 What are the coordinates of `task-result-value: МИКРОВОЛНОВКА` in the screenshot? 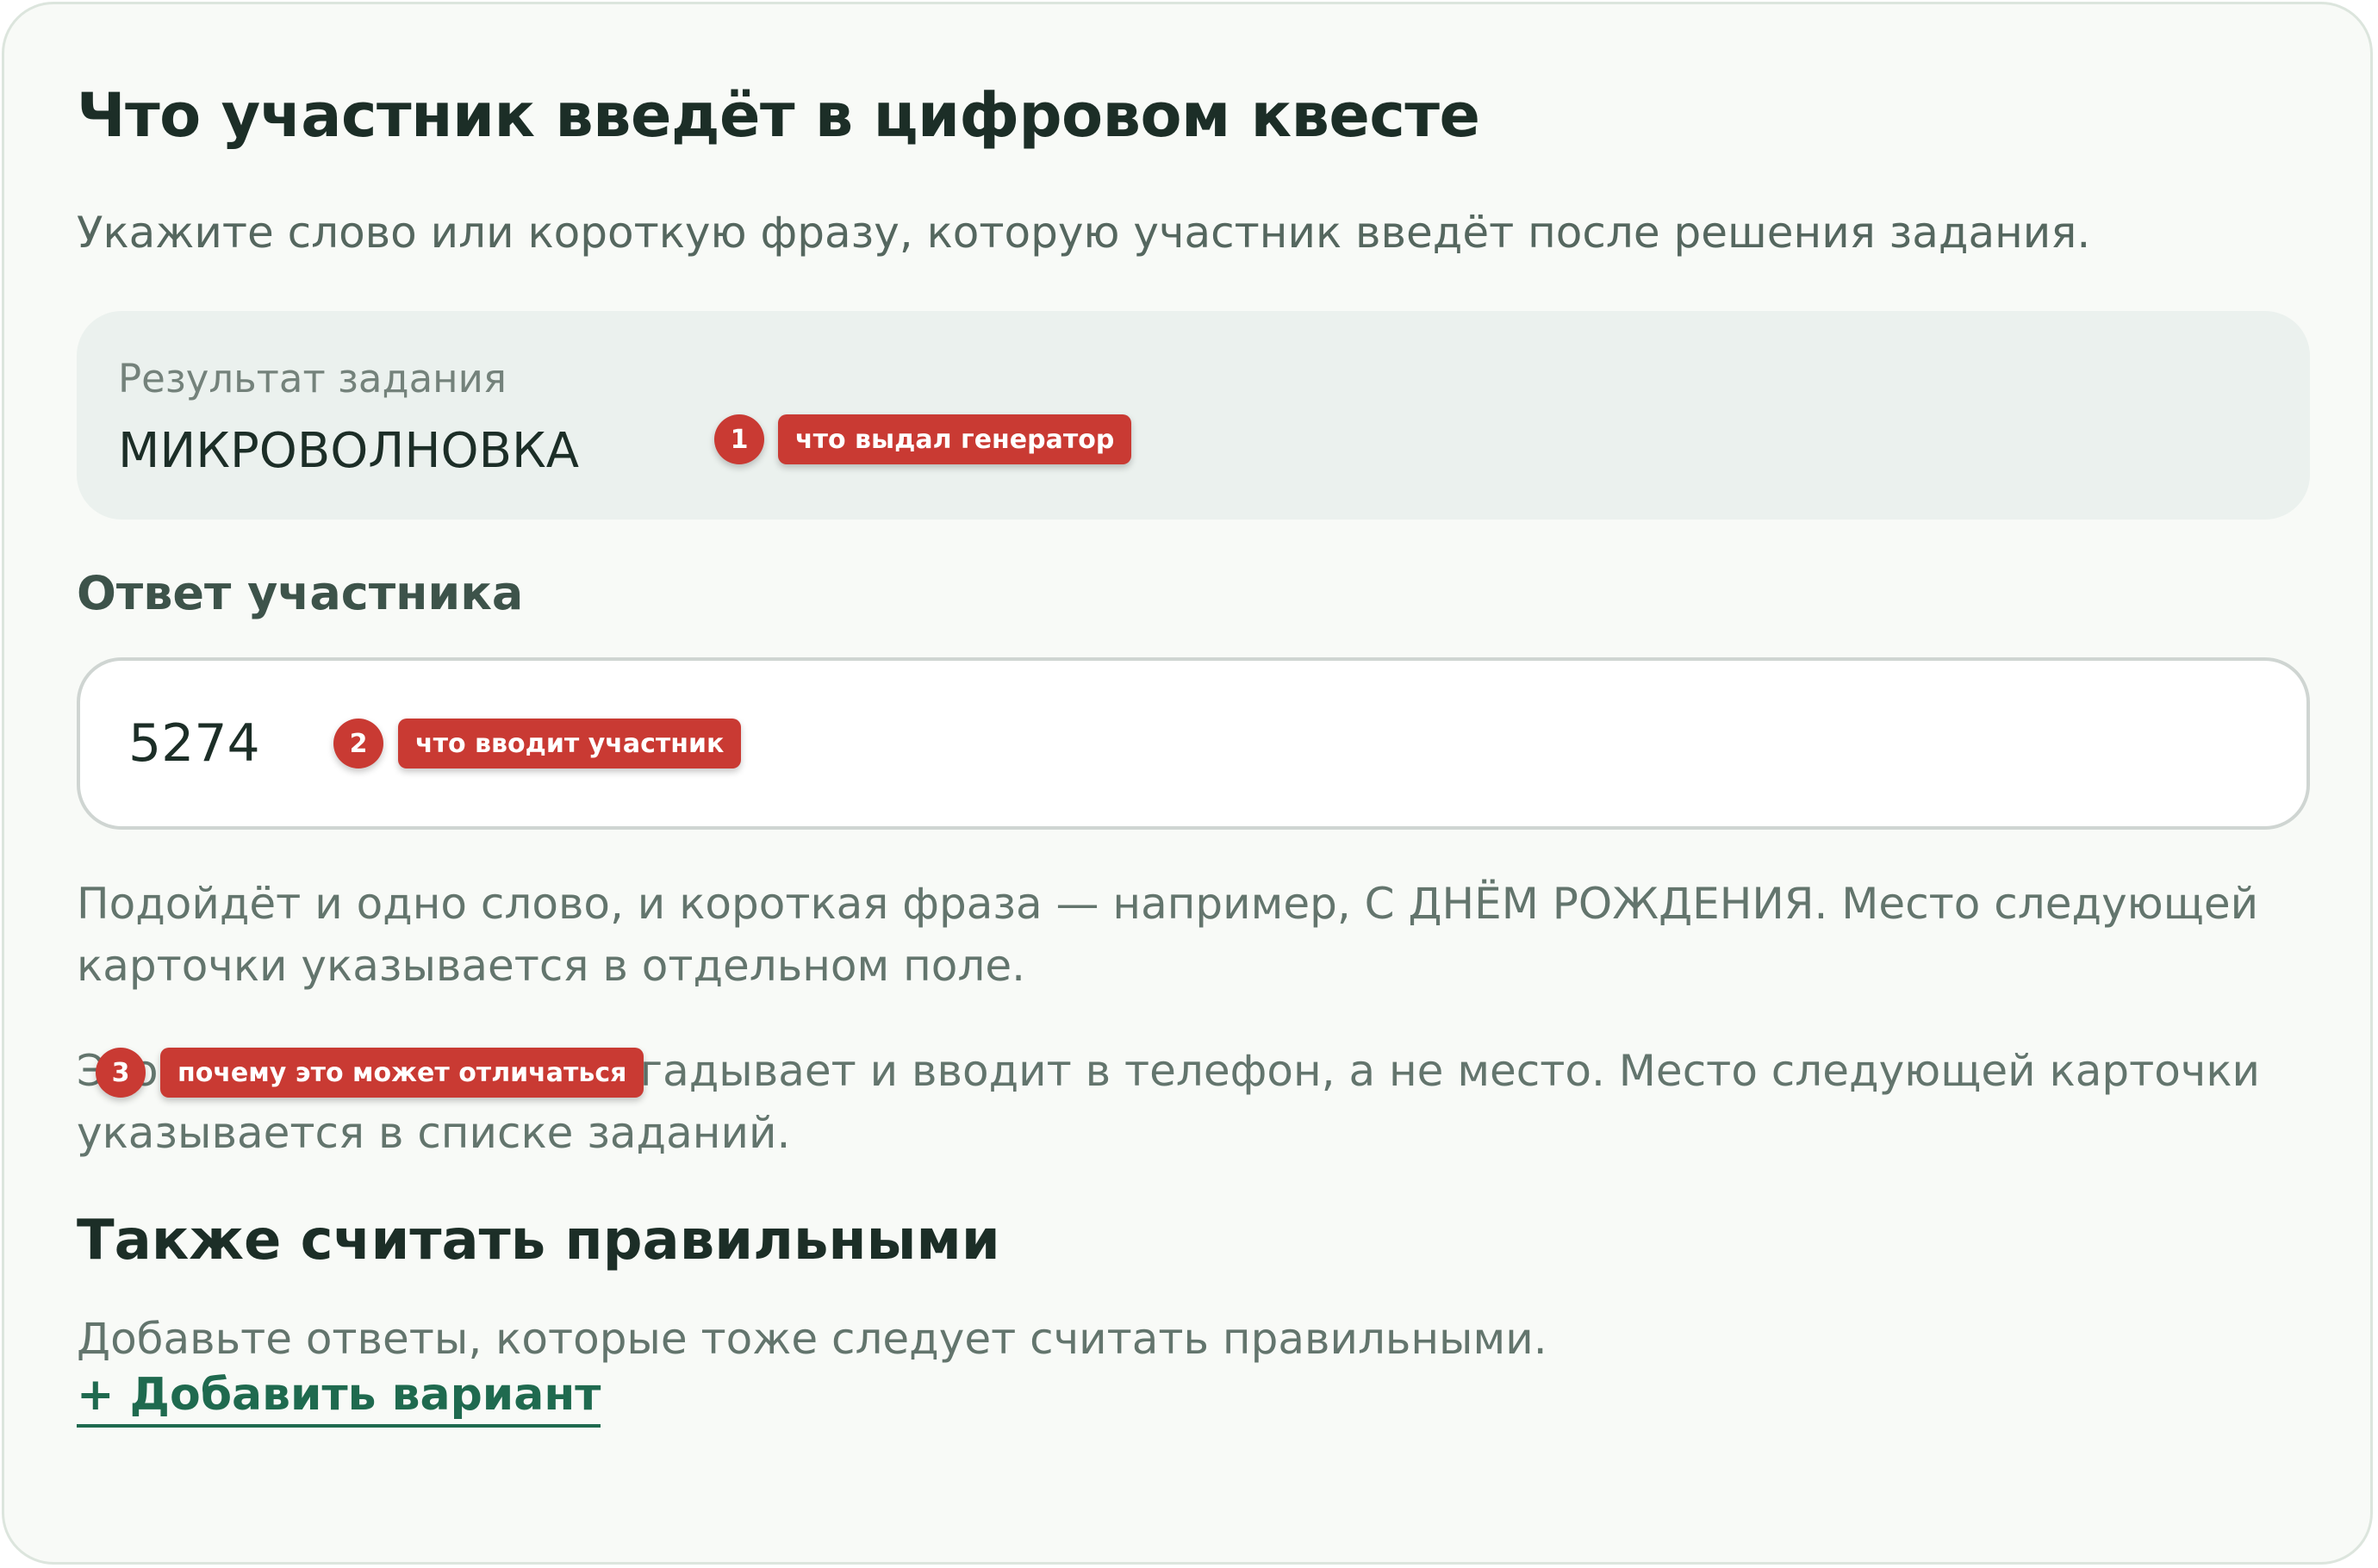 It's located at (349, 451).